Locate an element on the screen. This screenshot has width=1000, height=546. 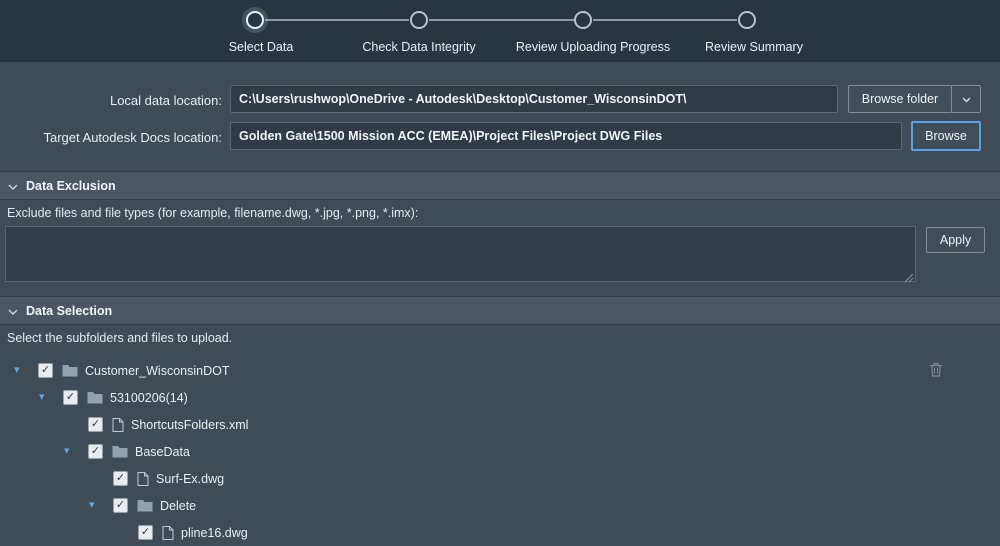
tree-row: ▾ ✓ 53100206(14) is located at coordinates (500, 397).